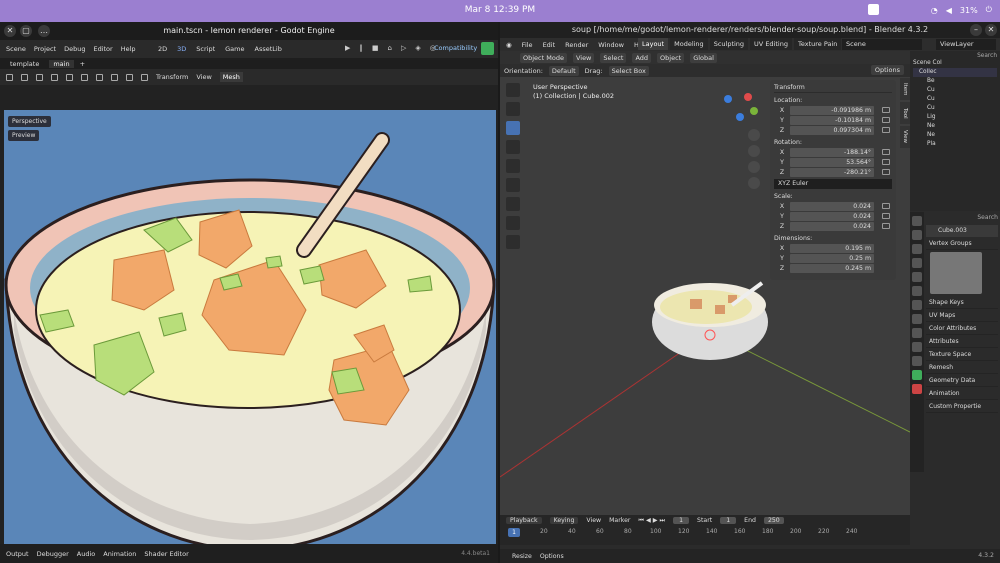 This screenshot has width=1000, height=563. What do you see at coordinates (524, 520) in the screenshot?
I see `playback-menu: Playback` at bounding box center [524, 520].